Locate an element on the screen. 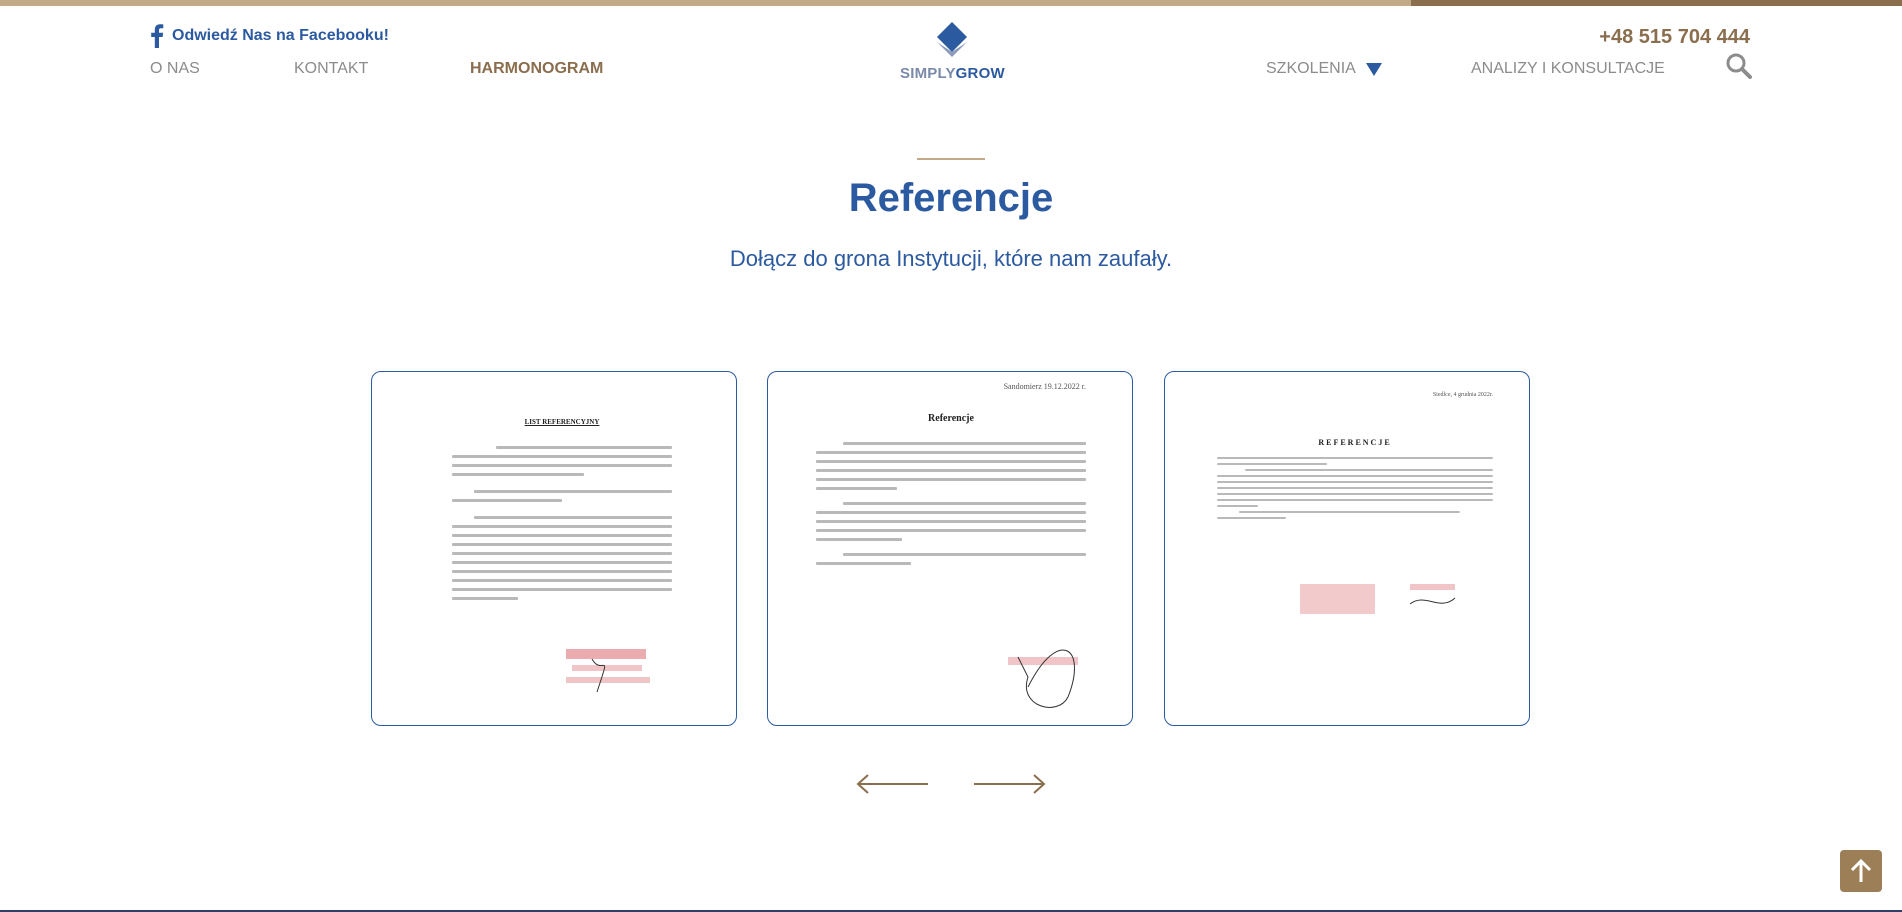  logo: SIMPLYGROW is located at coordinates (952, 52).